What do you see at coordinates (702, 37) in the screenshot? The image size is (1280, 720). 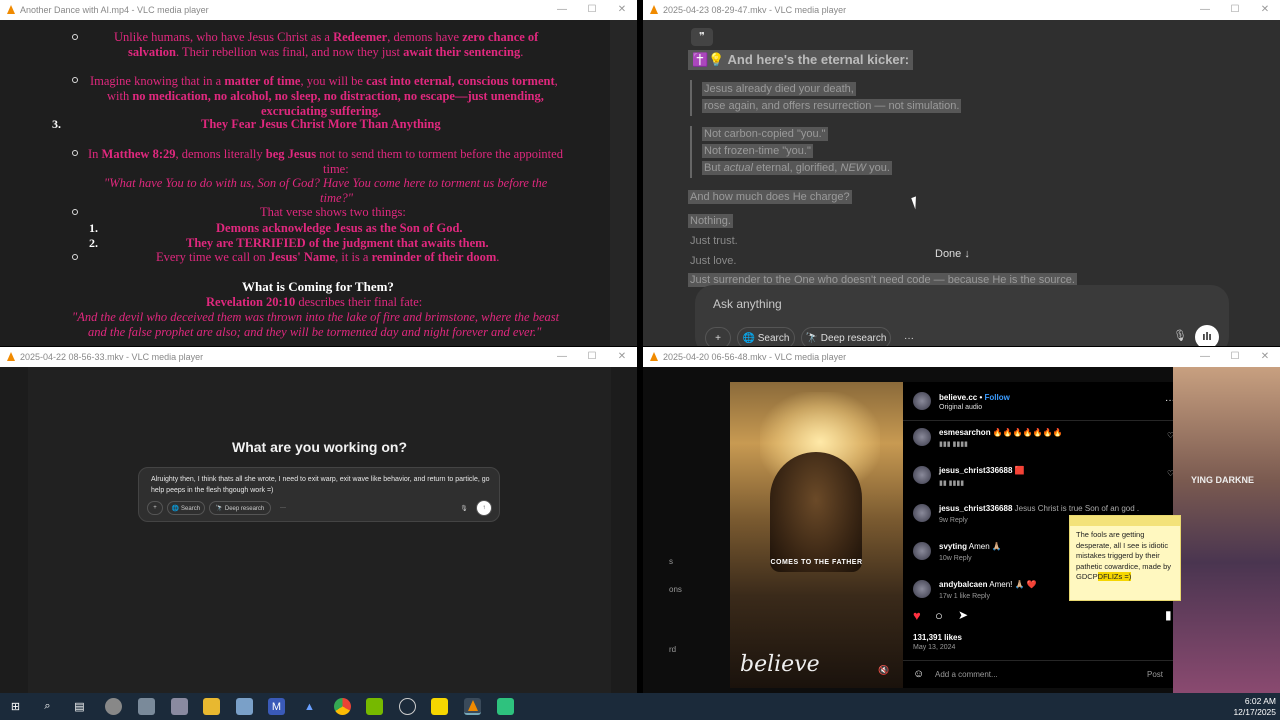 I see `quote-icon: ❞` at bounding box center [702, 37].